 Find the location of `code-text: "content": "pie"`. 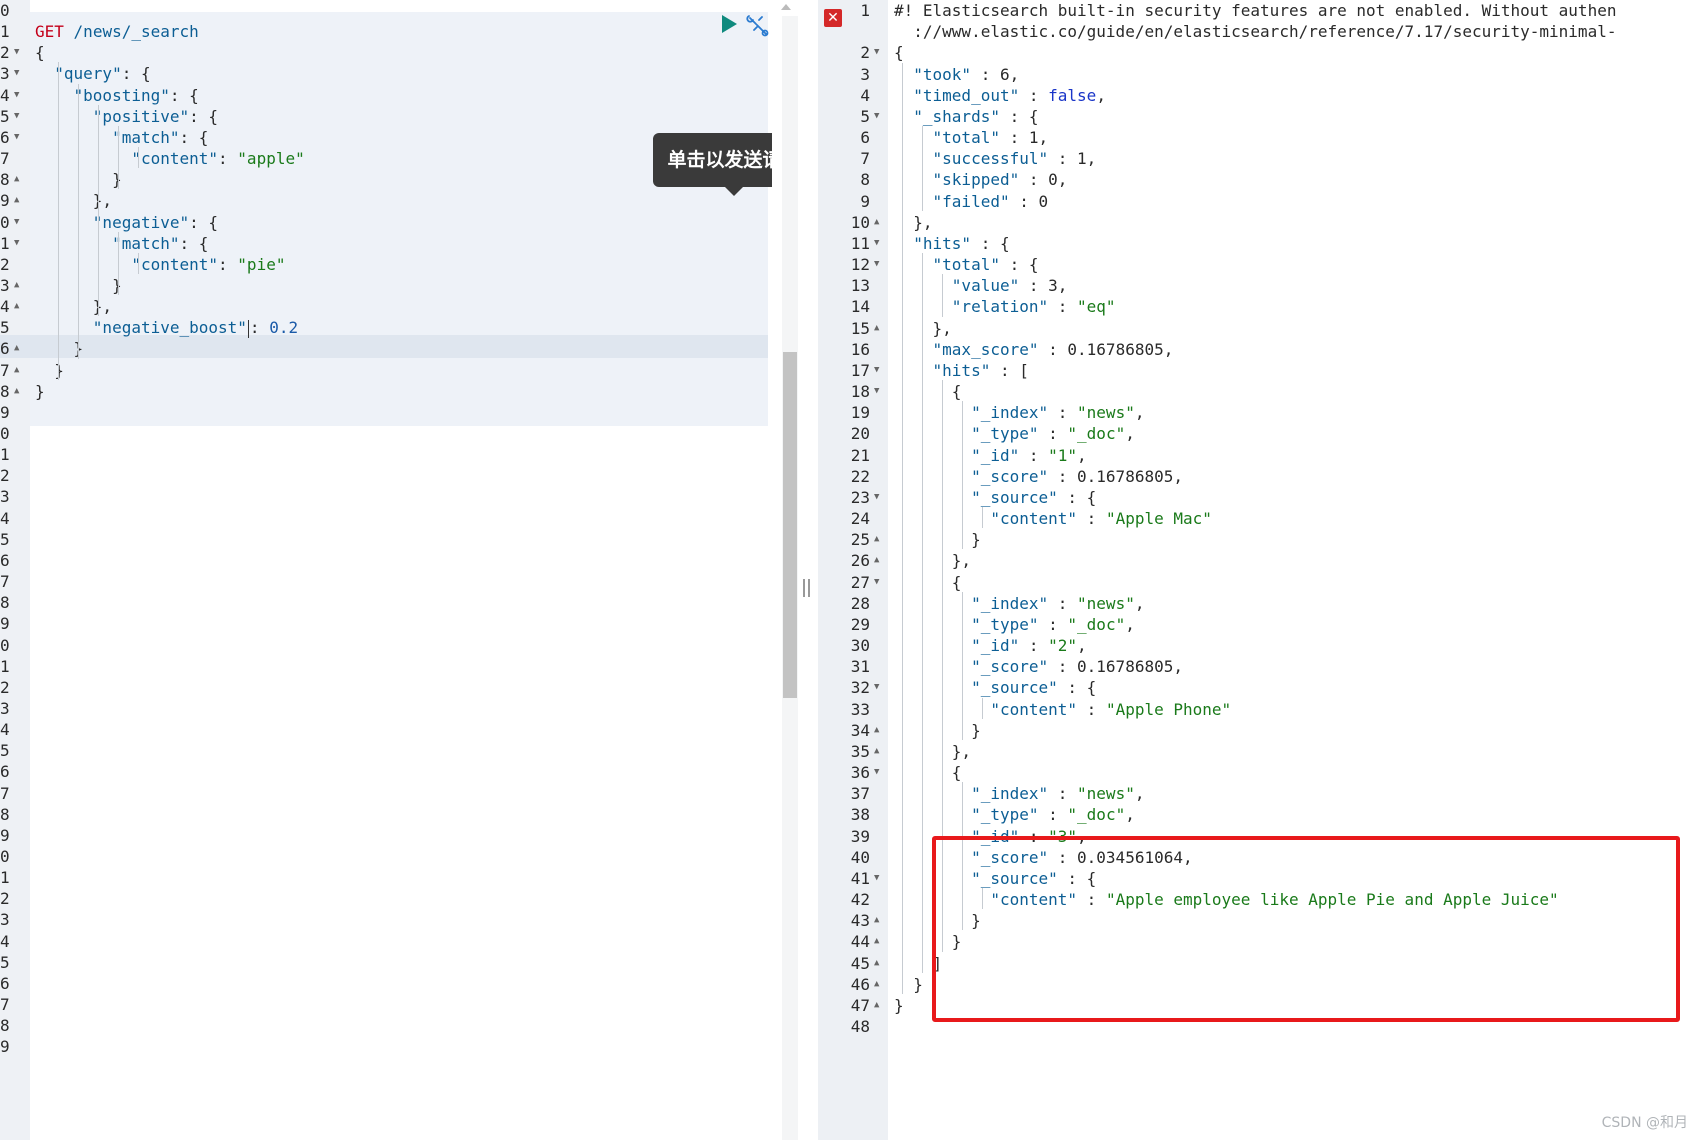

code-text: "content": "pie" is located at coordinates (160, 264).